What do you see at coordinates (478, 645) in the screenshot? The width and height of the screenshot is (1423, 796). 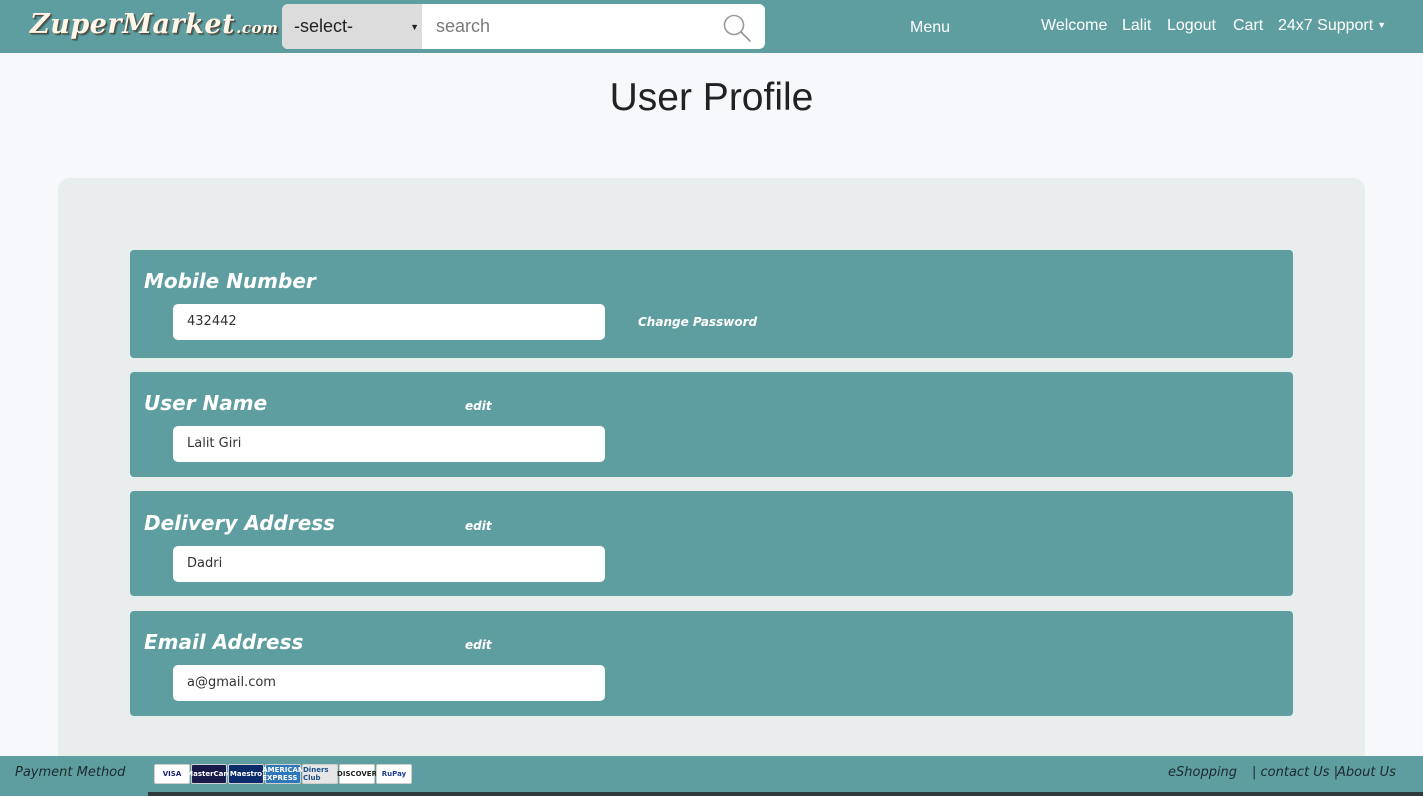 I see `edit-email-address-link: edit` at bounding box center [478, 645].